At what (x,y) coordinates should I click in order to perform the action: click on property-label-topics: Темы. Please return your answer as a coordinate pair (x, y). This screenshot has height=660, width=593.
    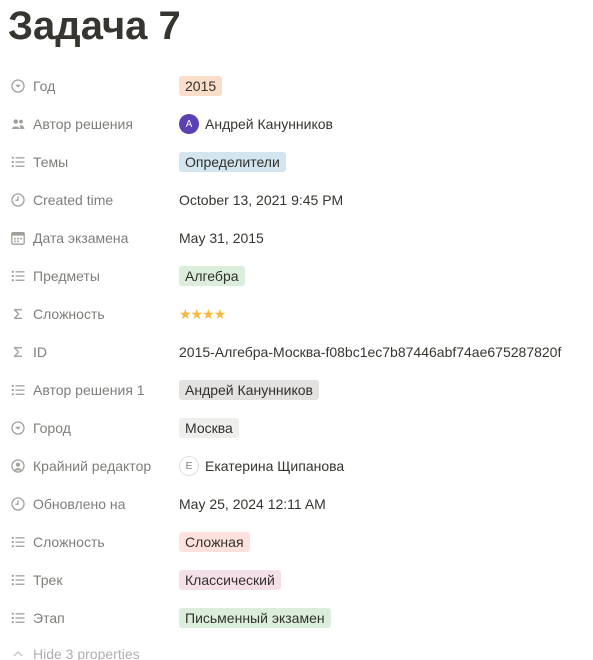
    Looking at the image, I should click on (90, 162).